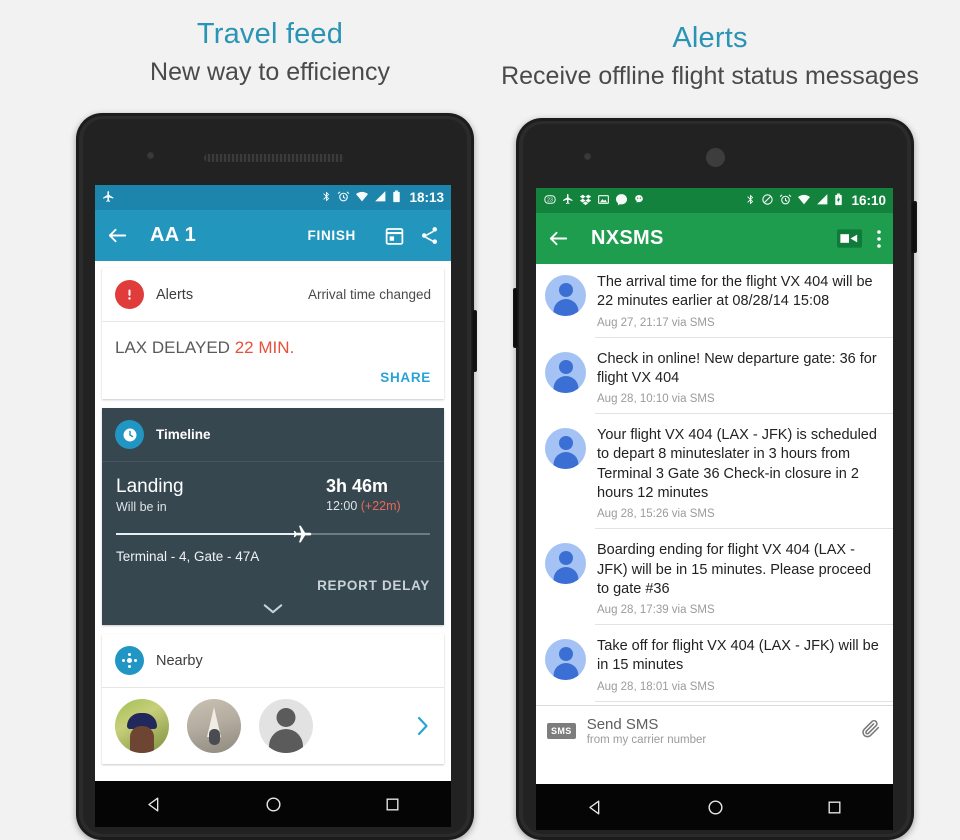  Describe the element at coordinates (868, 200) in the screenshot. I see `status-bar-clock: 16:10` at that location.